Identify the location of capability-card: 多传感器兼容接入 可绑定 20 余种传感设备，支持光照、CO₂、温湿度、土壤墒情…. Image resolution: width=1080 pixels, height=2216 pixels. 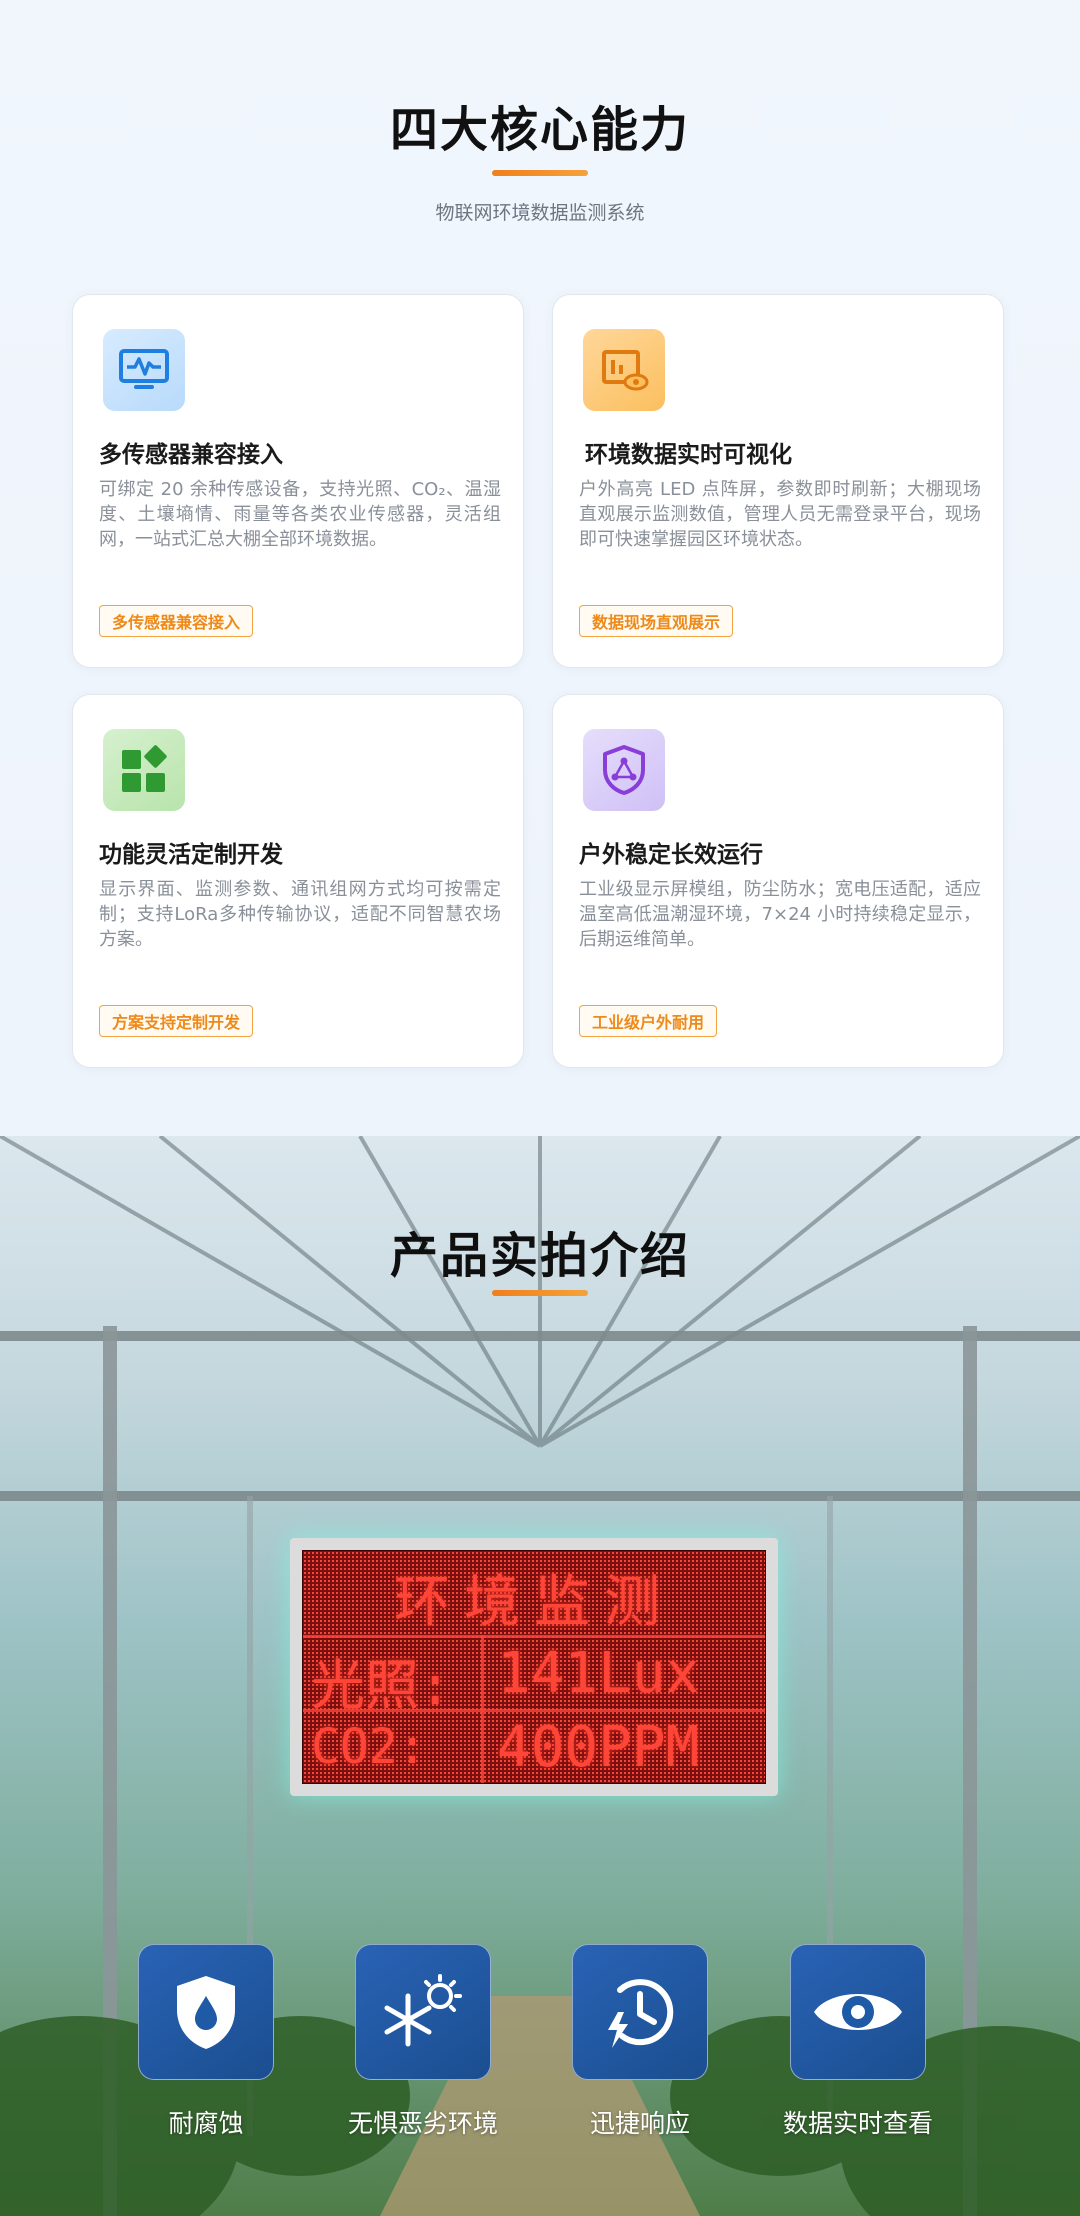
(298, 481).